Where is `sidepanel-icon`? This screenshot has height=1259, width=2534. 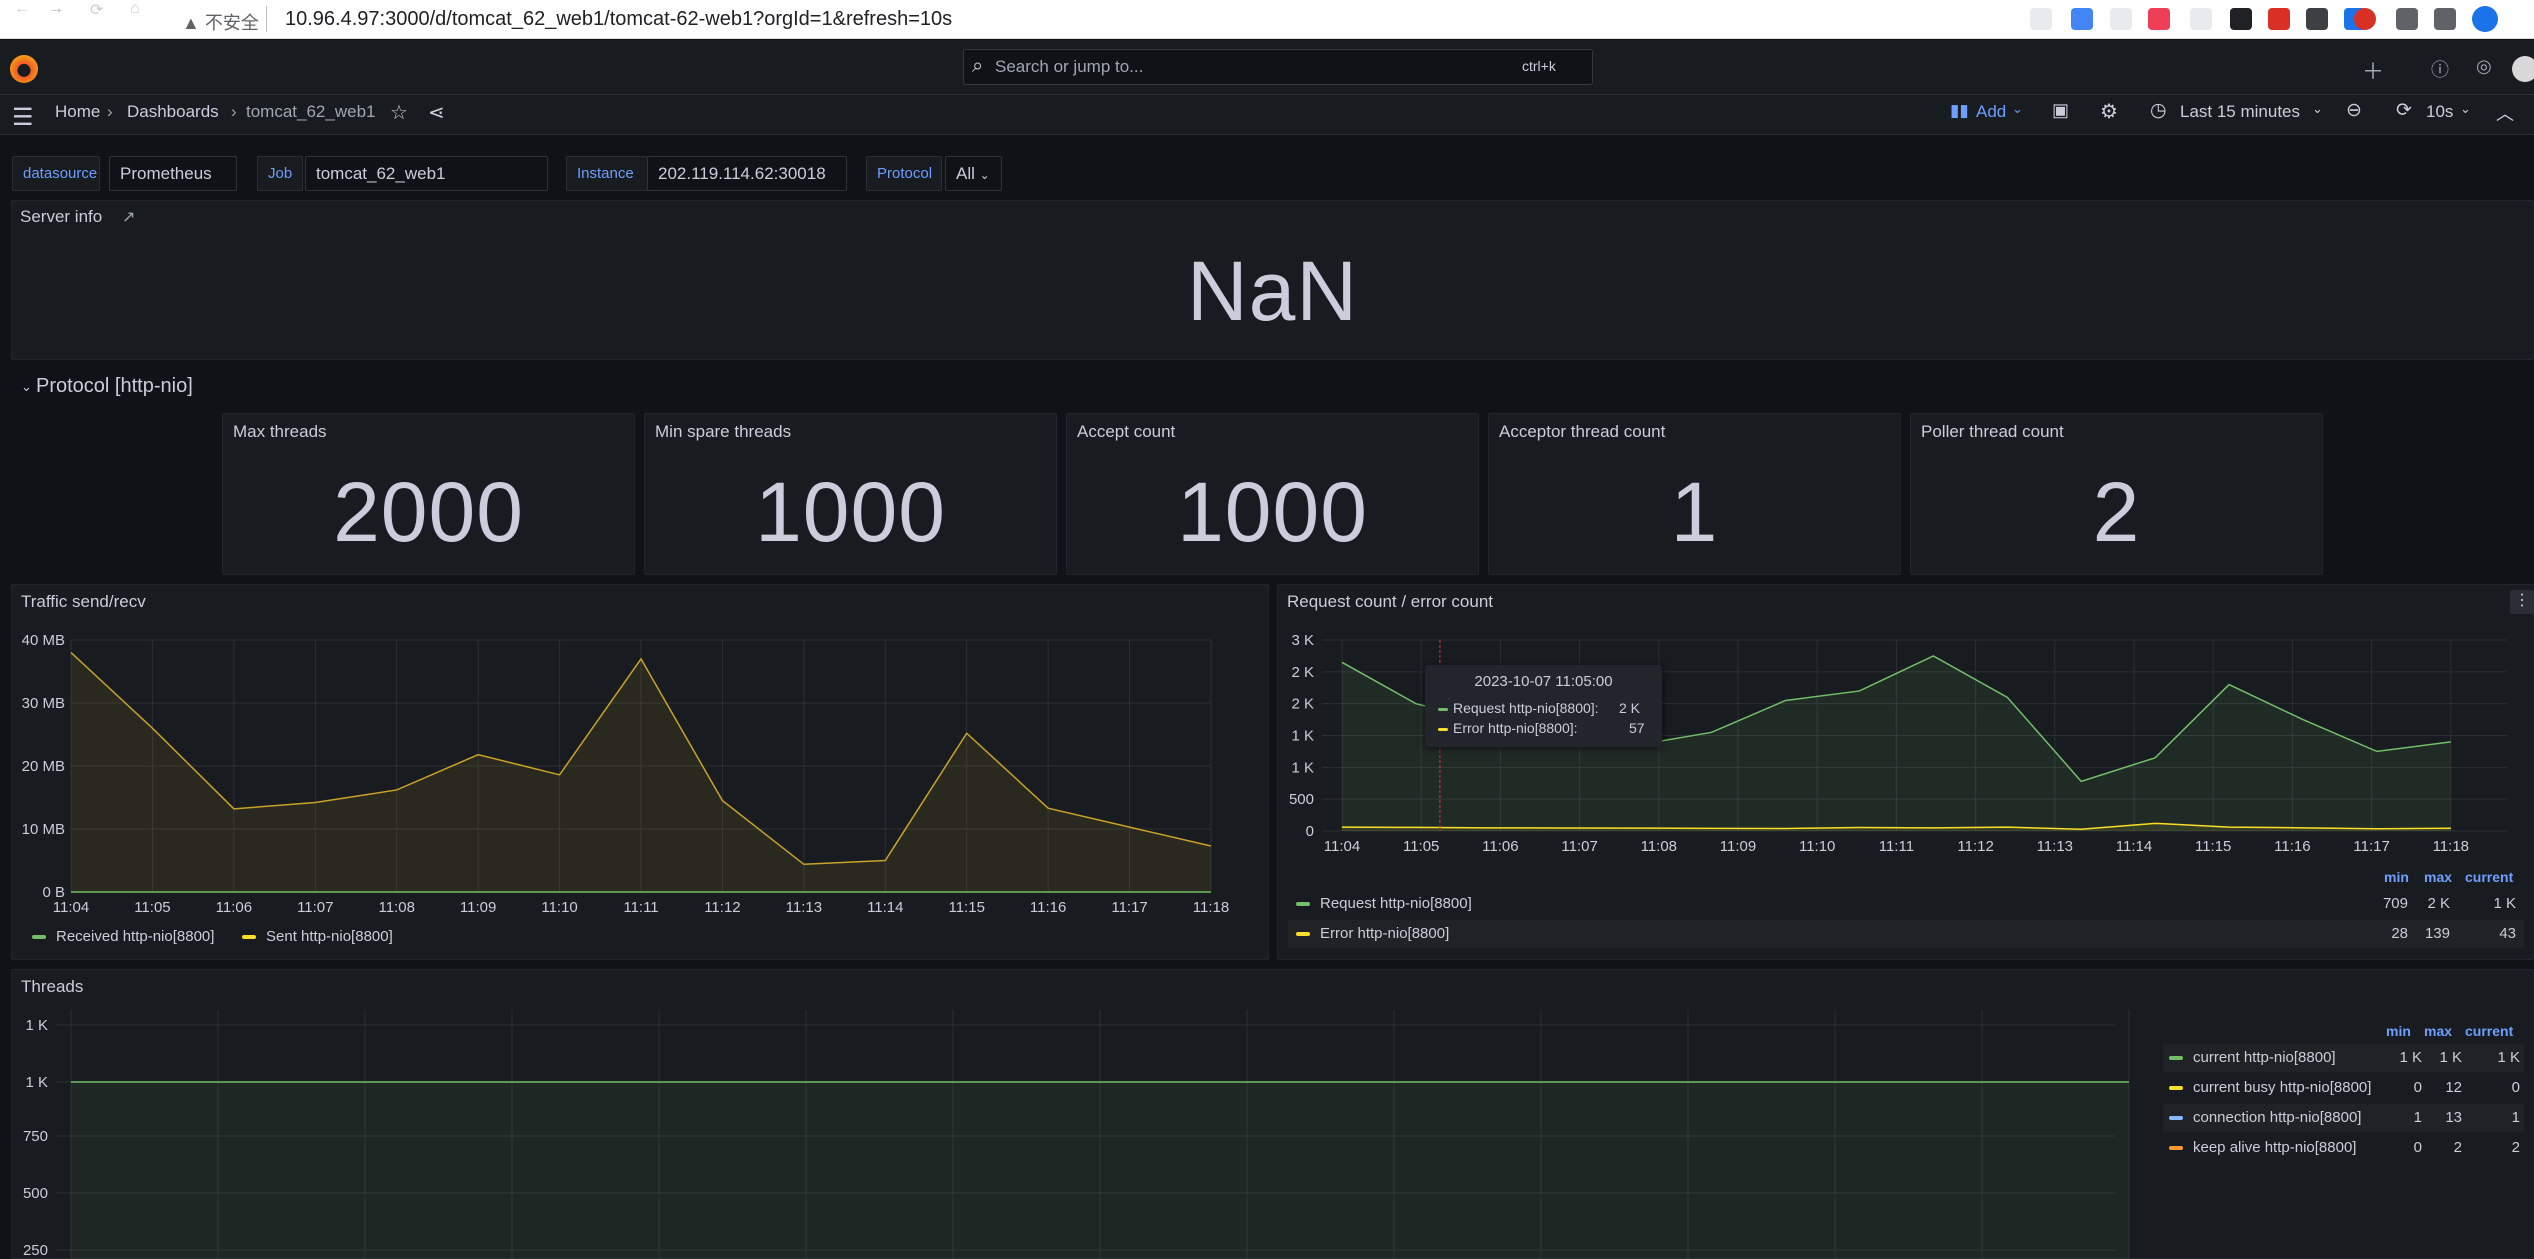
sidepanel-icon is located at coordinates (2445, 19).